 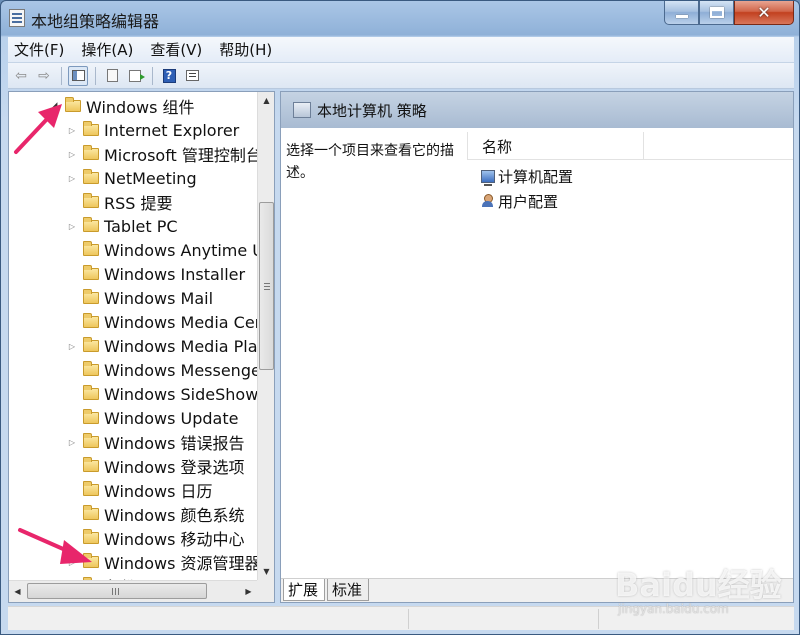 I want to click on list-item-user-config: 用户配置, so click(x=519, y=201).